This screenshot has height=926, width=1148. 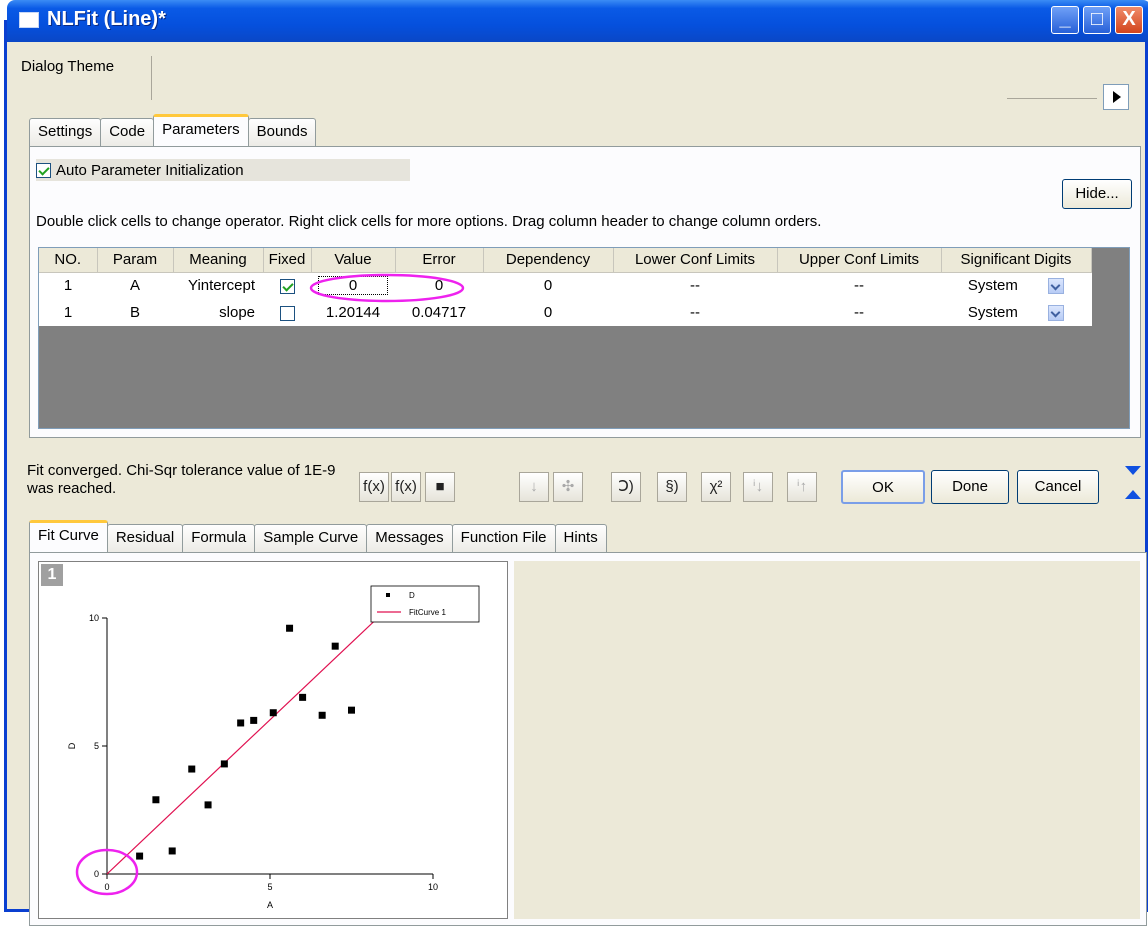 What do you see at coordinates (65, 132) in the screenshot?
I see `tab-settings: Settings` at bounding box center [65, 132].